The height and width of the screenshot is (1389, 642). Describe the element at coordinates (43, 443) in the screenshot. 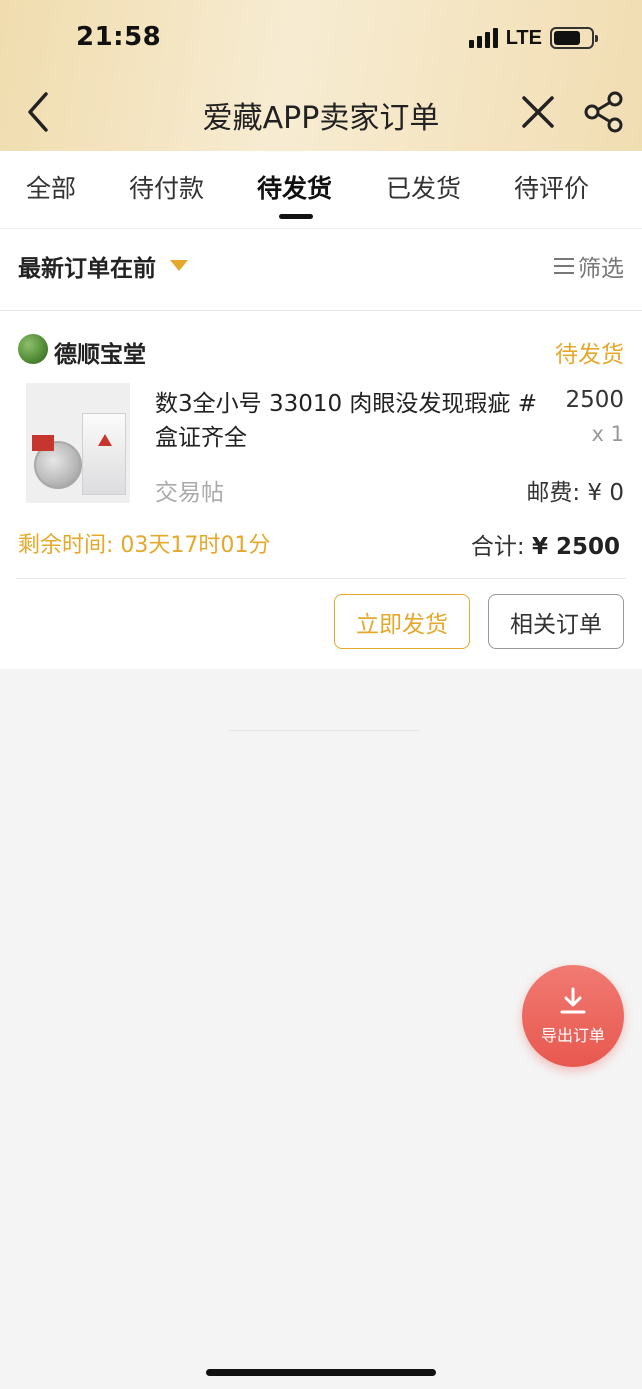

I see `coin-label` at that location.